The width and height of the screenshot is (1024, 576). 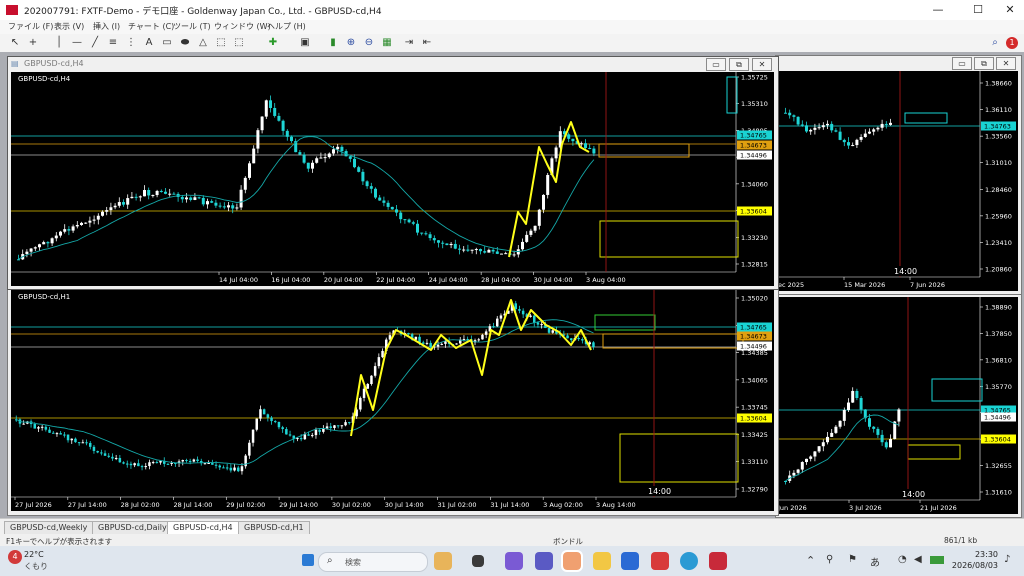 What do you see at coordinates (77, 43) in the screenshot?
I see `horizontal-line-icon: —` at bounding box center [77, 43].